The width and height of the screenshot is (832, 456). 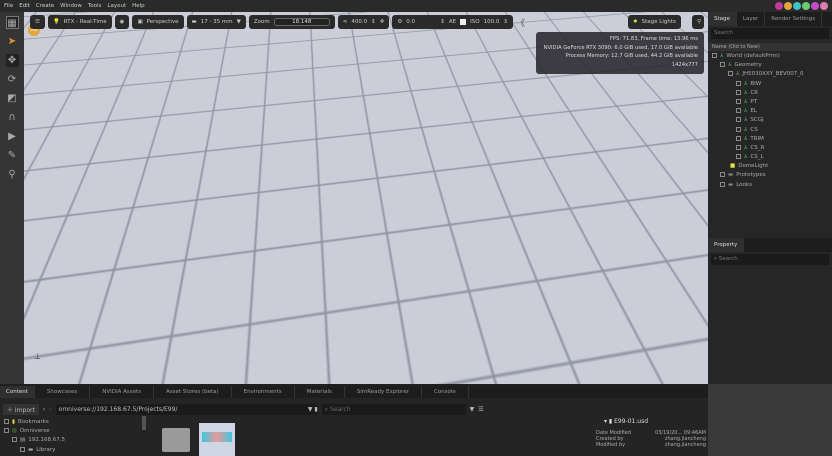 What do you see at coordinates (217, 439) in the screenshot?
I see `usd-thumbnail` at bounding box center [217, 439].